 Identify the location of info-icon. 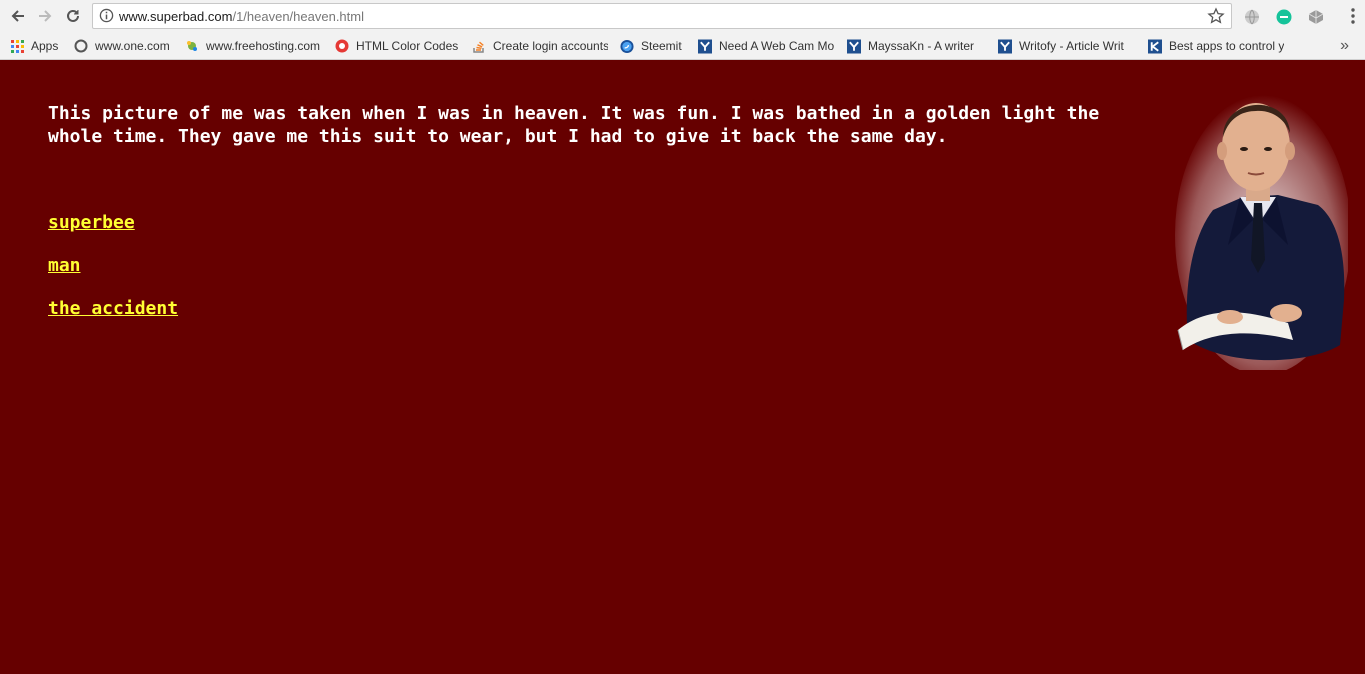
(106, 15).